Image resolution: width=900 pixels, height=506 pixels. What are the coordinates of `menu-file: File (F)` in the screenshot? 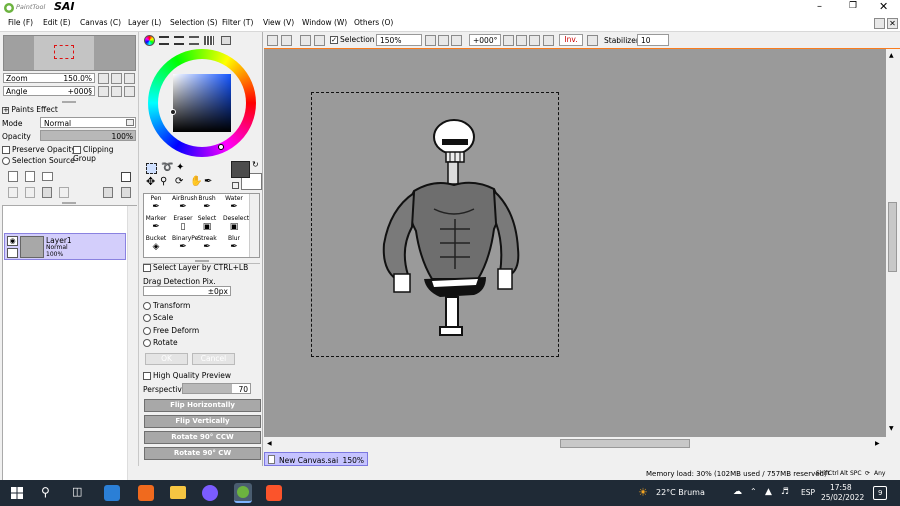 It's located at (20, 22).